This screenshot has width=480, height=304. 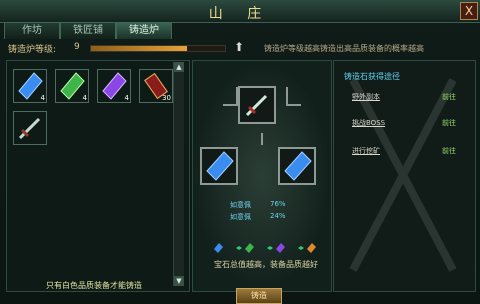 I want to click on gem-value-note: 宝石总值越高，装备品质越好, so click(x=266, y=264).